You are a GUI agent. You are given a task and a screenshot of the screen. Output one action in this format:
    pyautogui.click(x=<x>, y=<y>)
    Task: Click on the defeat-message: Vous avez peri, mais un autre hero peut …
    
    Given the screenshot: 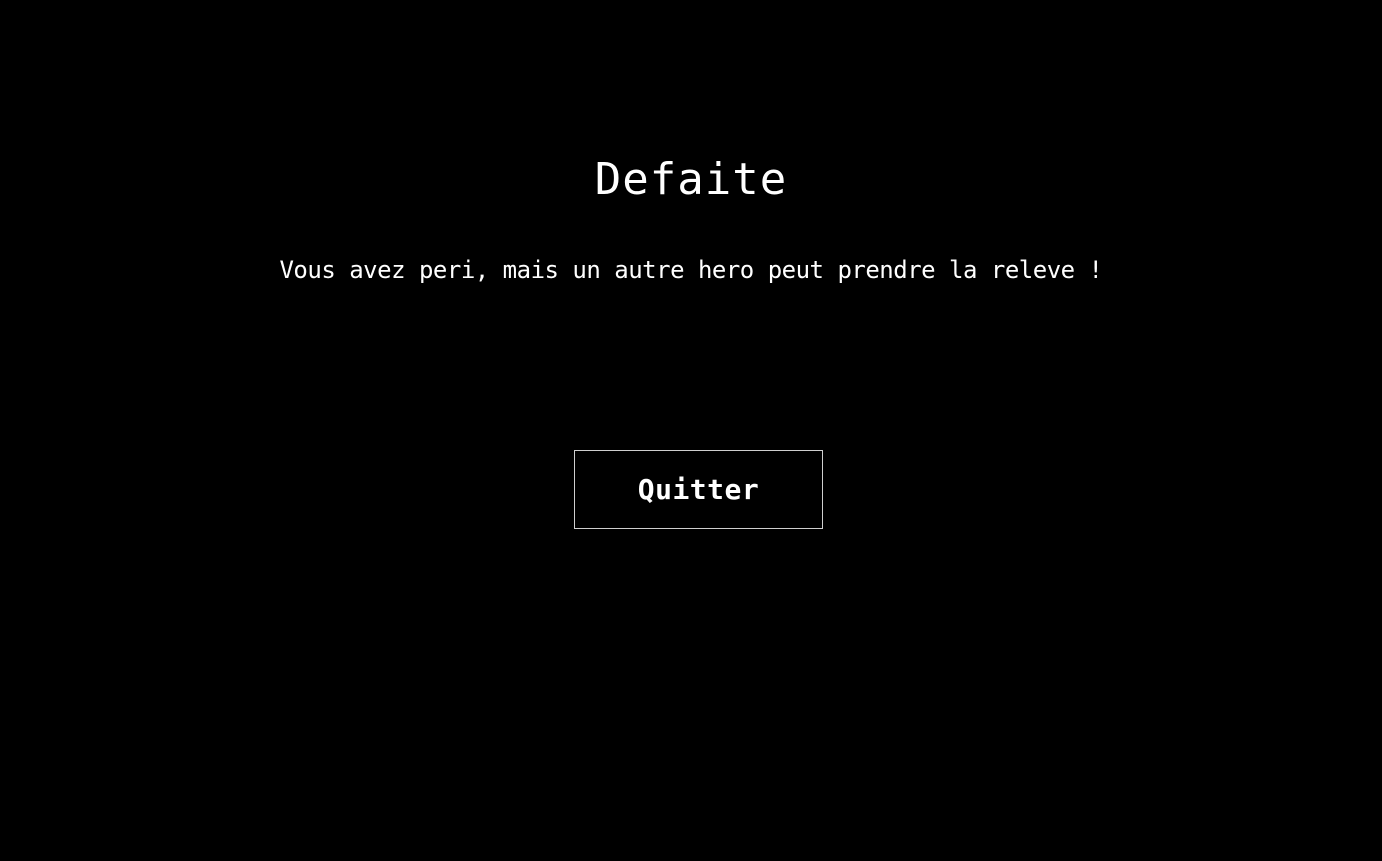 What is the action you would take?
    pyautogui.click(x=691, y=270)
    